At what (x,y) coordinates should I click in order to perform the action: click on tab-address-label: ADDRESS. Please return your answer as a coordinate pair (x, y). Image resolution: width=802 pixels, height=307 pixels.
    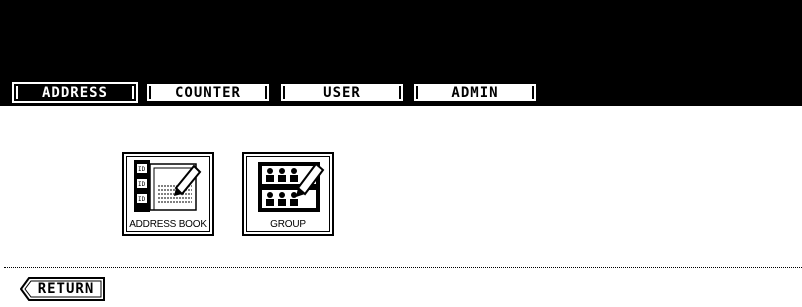
    Looking at the image, I should click on (74, 92).